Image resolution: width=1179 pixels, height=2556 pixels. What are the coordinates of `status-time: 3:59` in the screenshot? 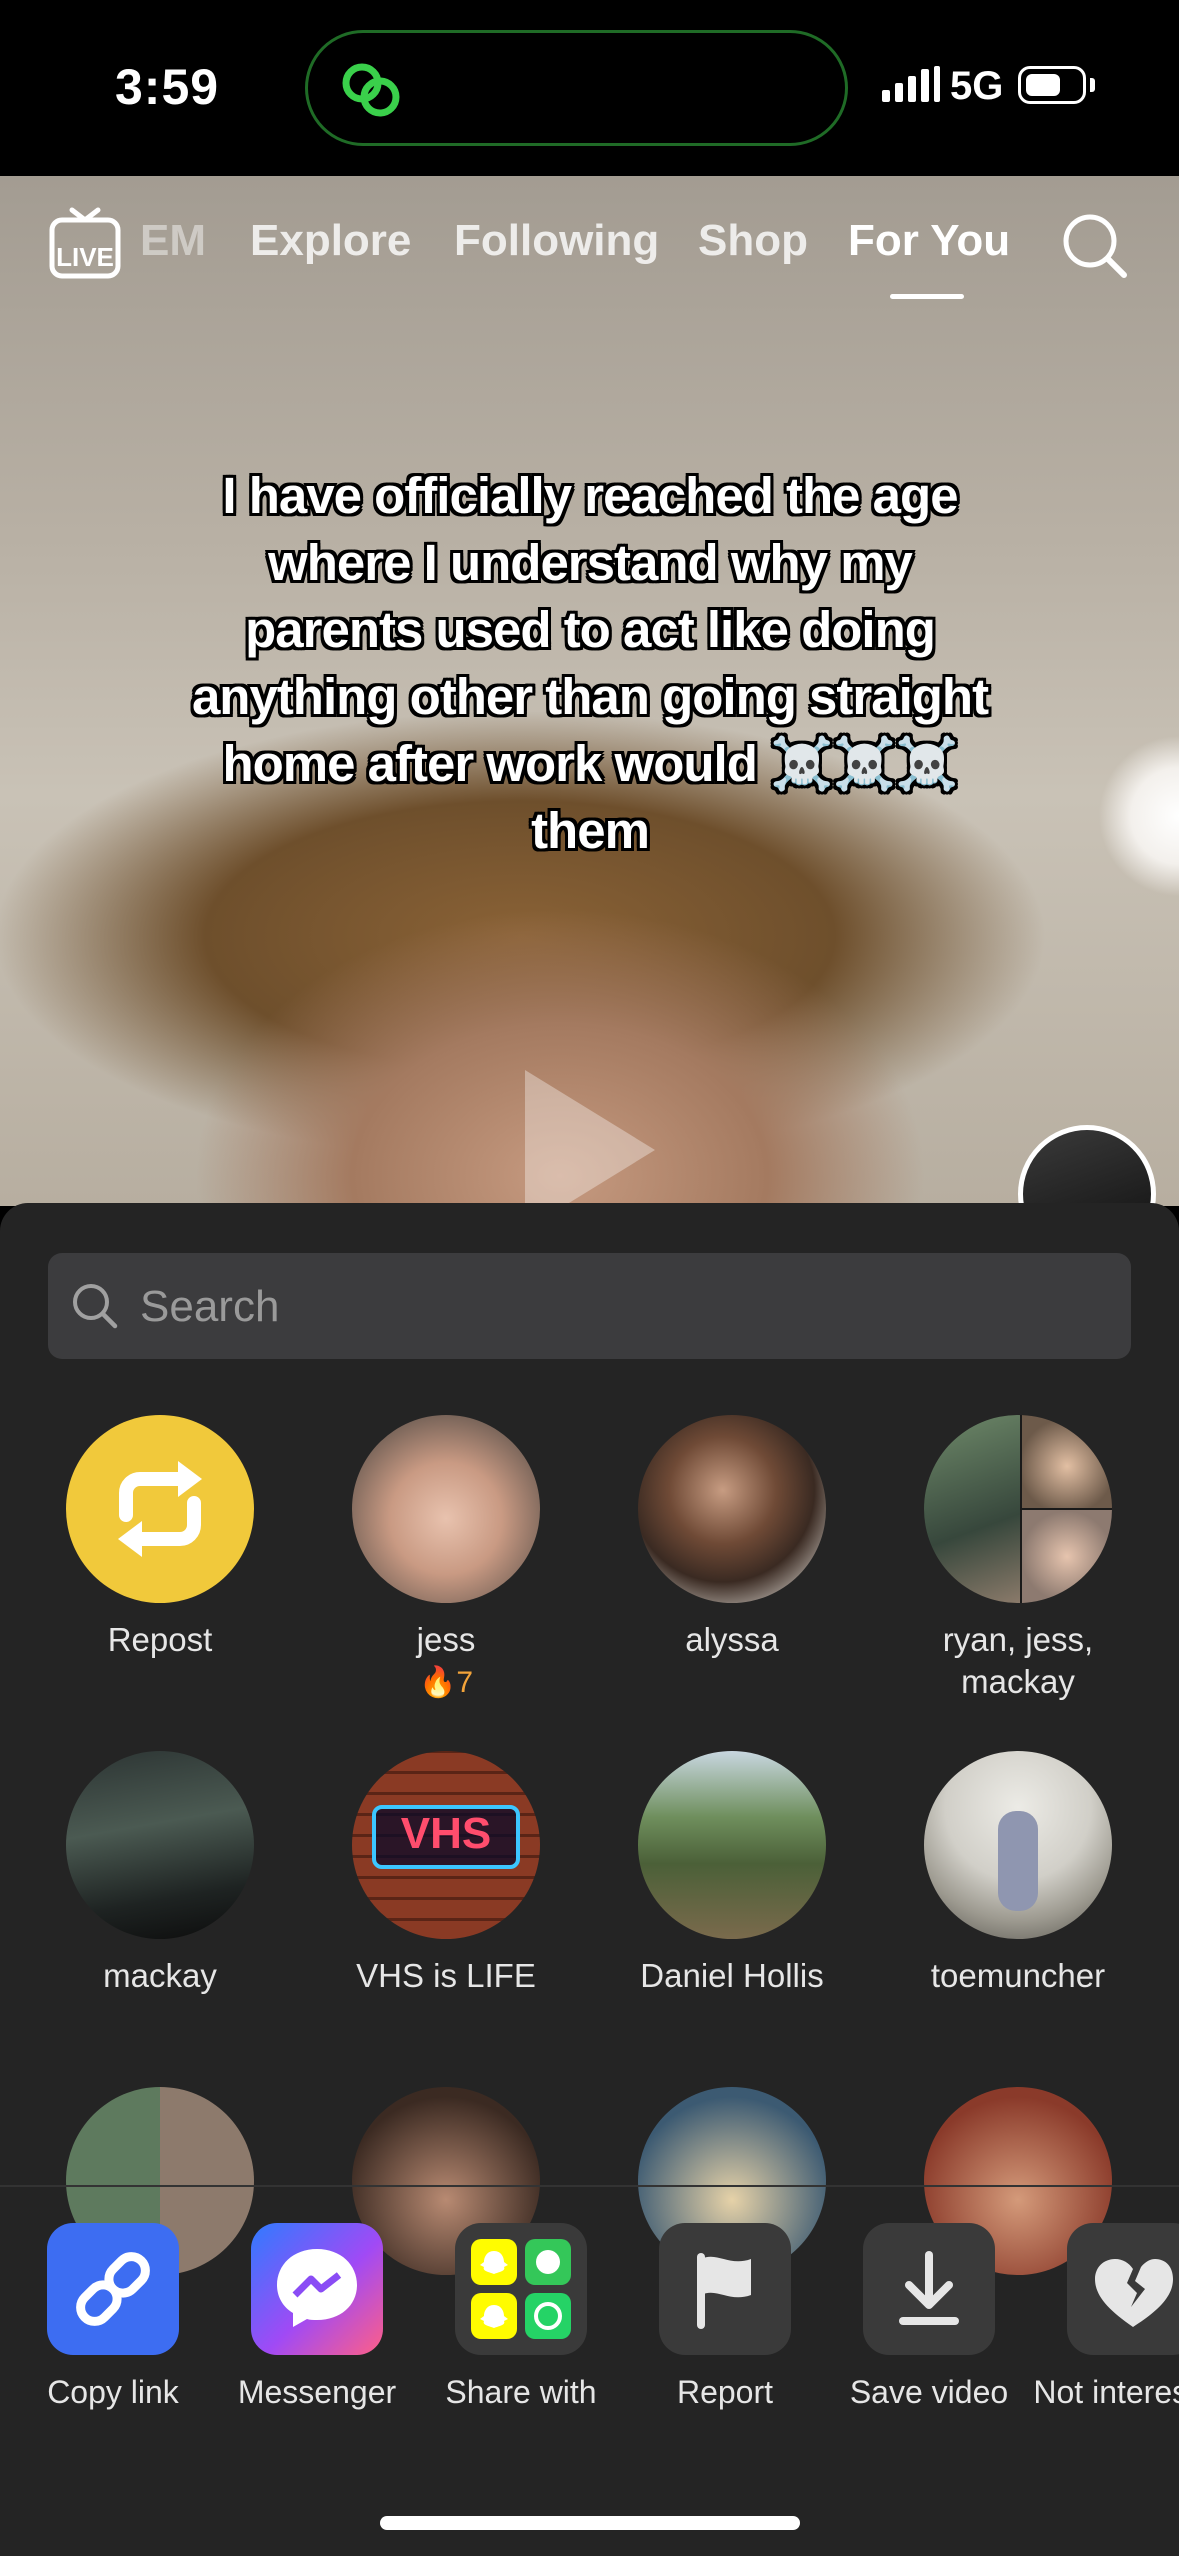 It's located at (167, 87).